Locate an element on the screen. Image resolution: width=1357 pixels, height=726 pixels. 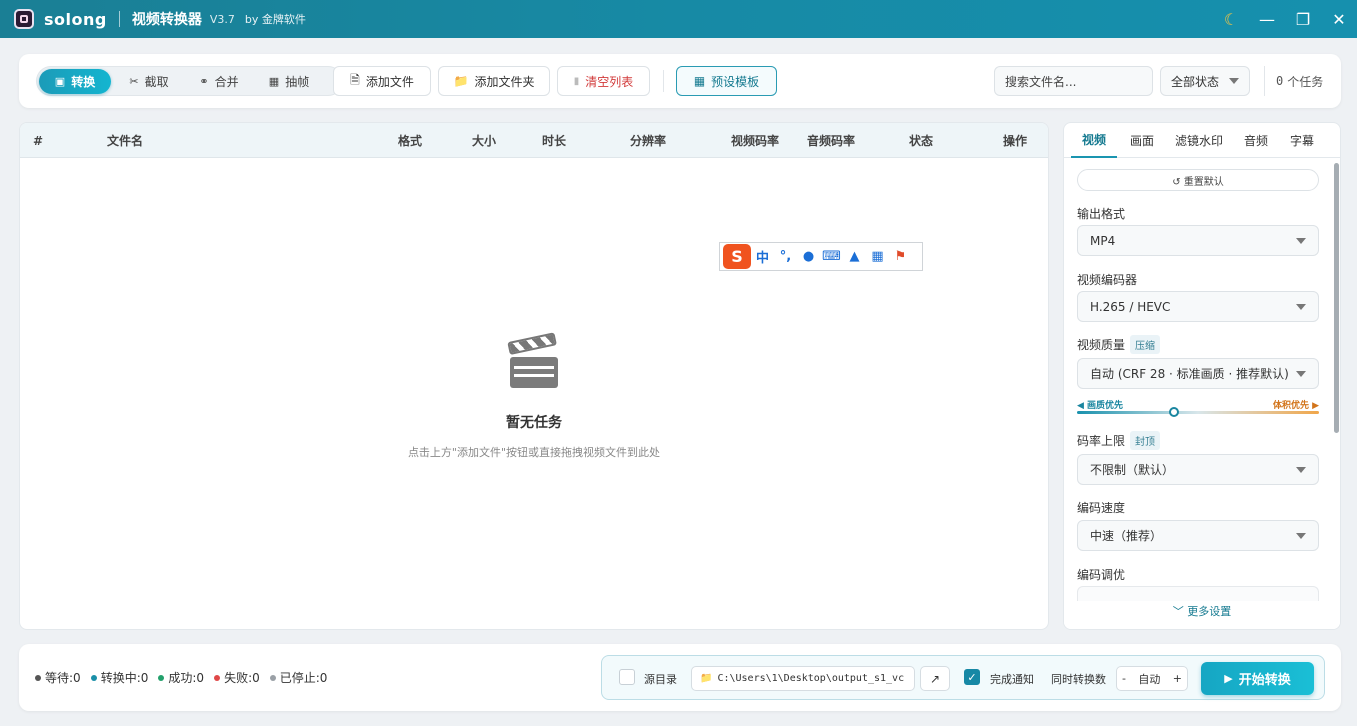
task-count-unit: 个任务 is located at coordinates (1305, 81).